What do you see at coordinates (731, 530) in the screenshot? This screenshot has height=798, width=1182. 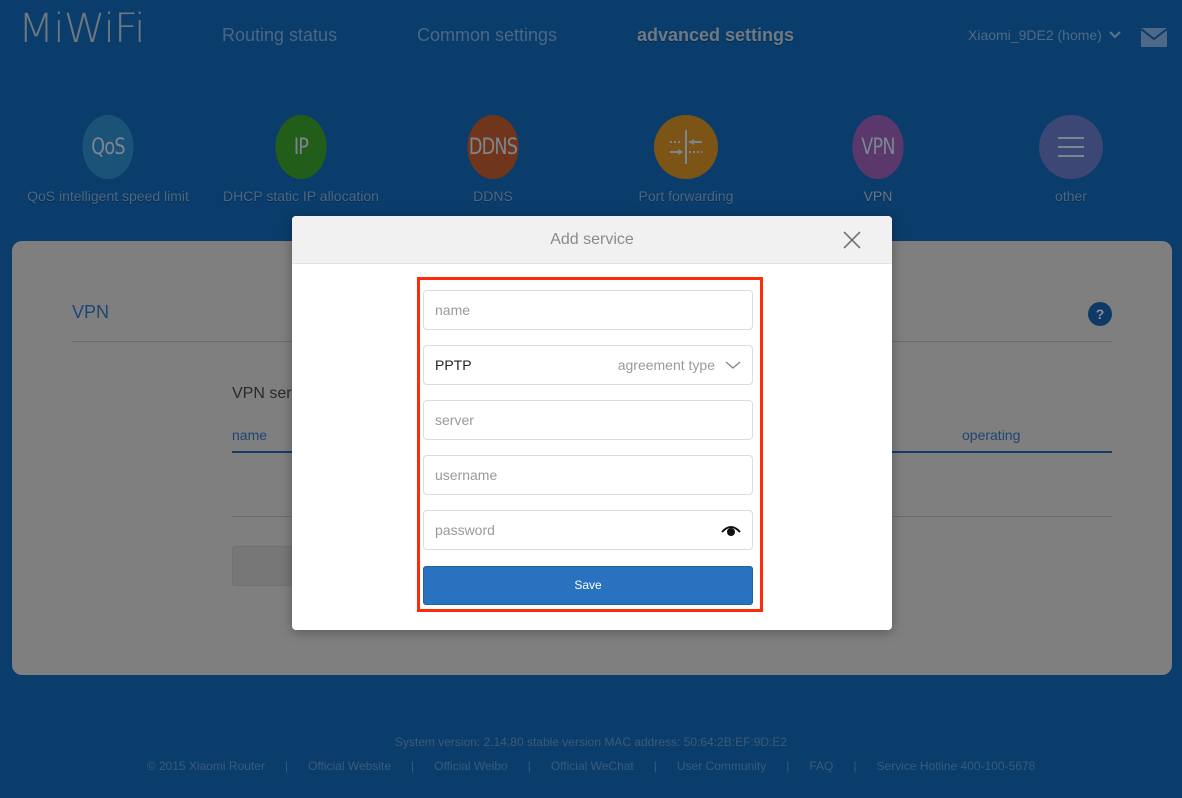 I see `eye-icon` at bounding box center [731, 530].